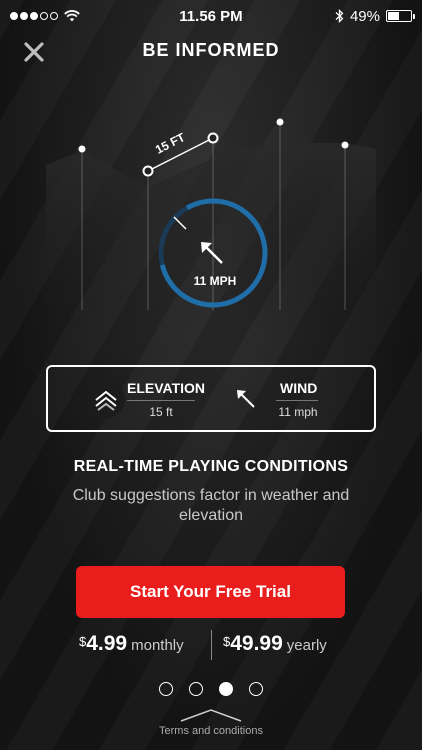  I want to click on status-left, so click(45, 16).